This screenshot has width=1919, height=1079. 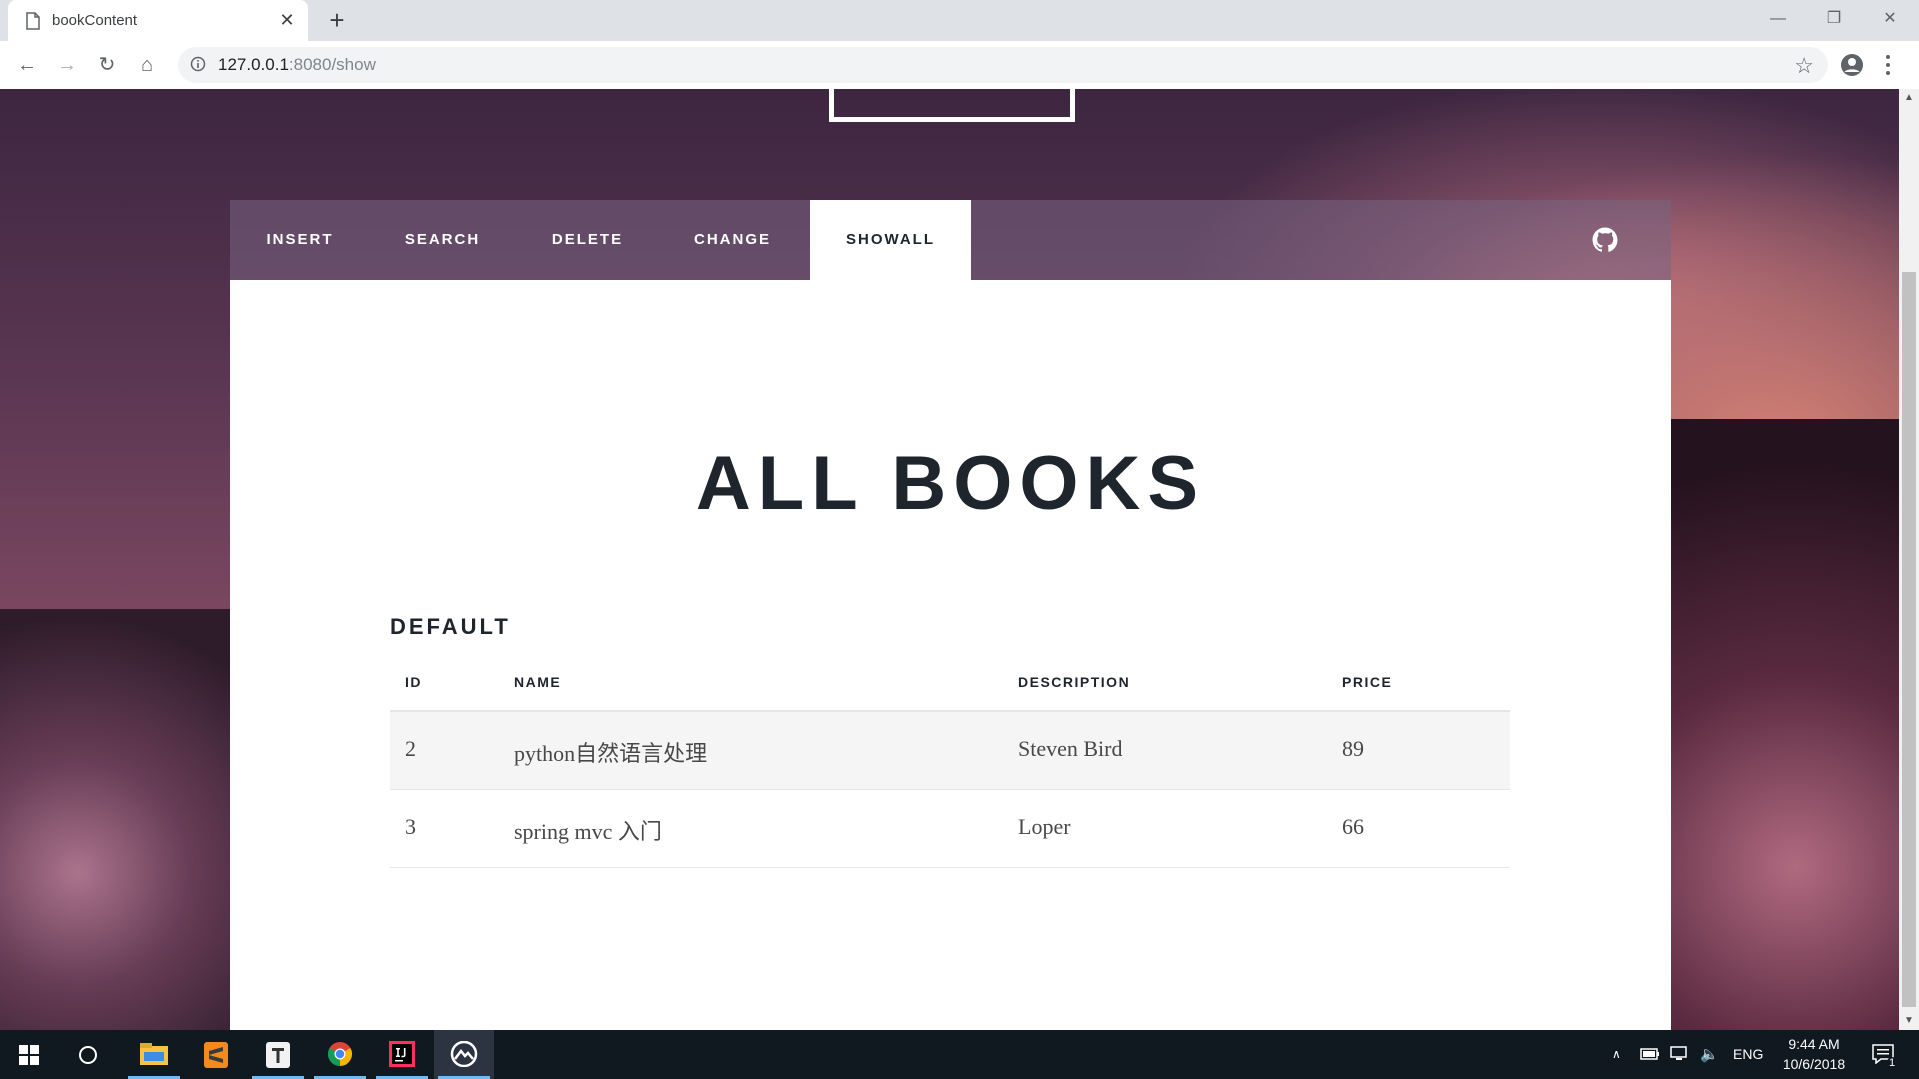 I want to click on cell-price: 66, so click(x=1353, y=826).